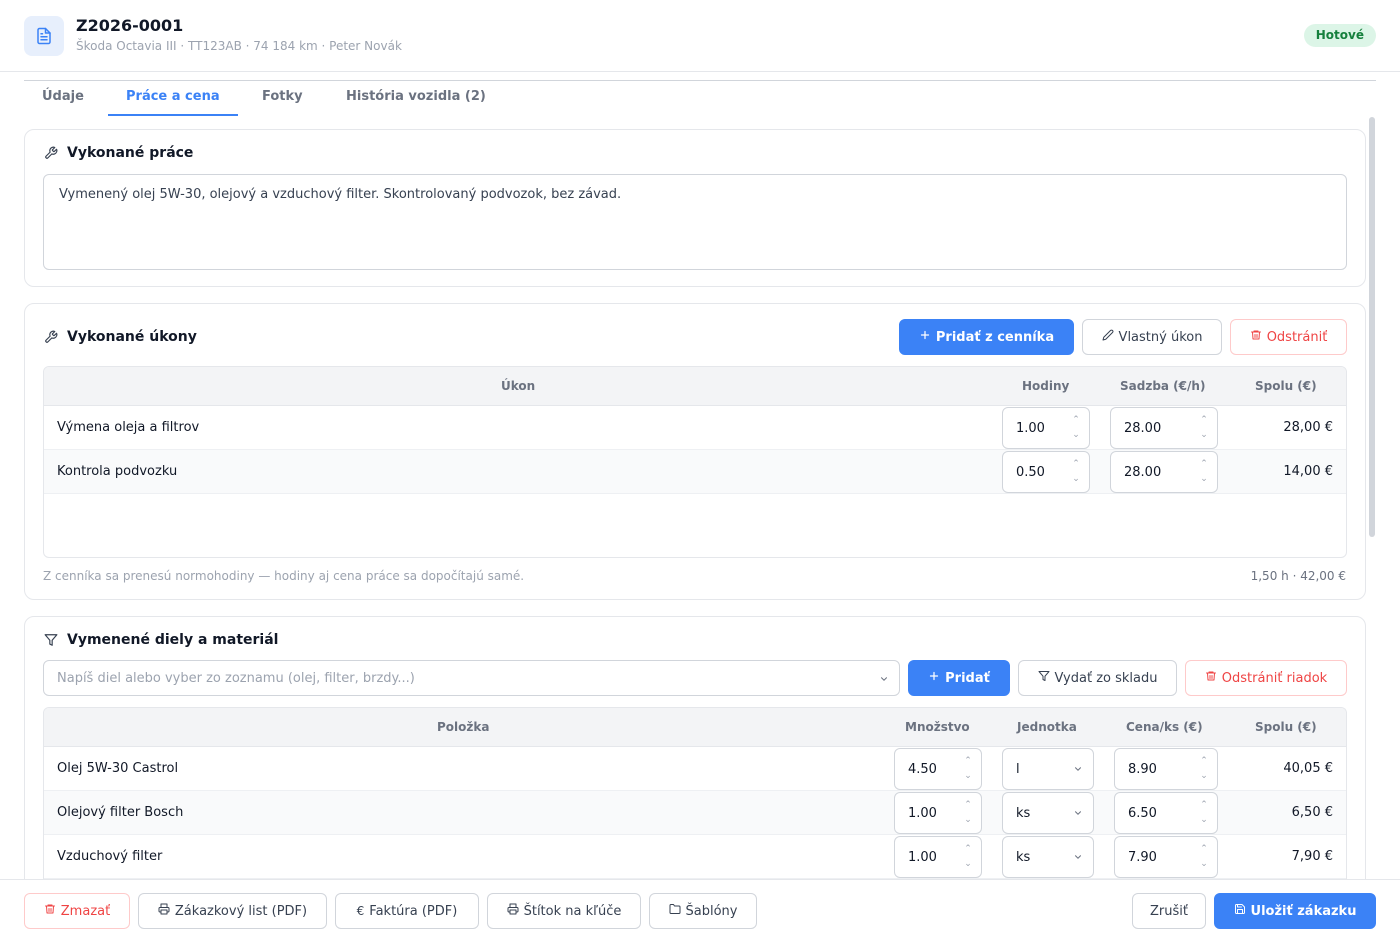 This screenshot has height=940, width=1400. What do you see at coordinates (173, 640) in the screenshot?
I see `parts-title: Vymenené diely a materiál` at bounding box center [173, 640].